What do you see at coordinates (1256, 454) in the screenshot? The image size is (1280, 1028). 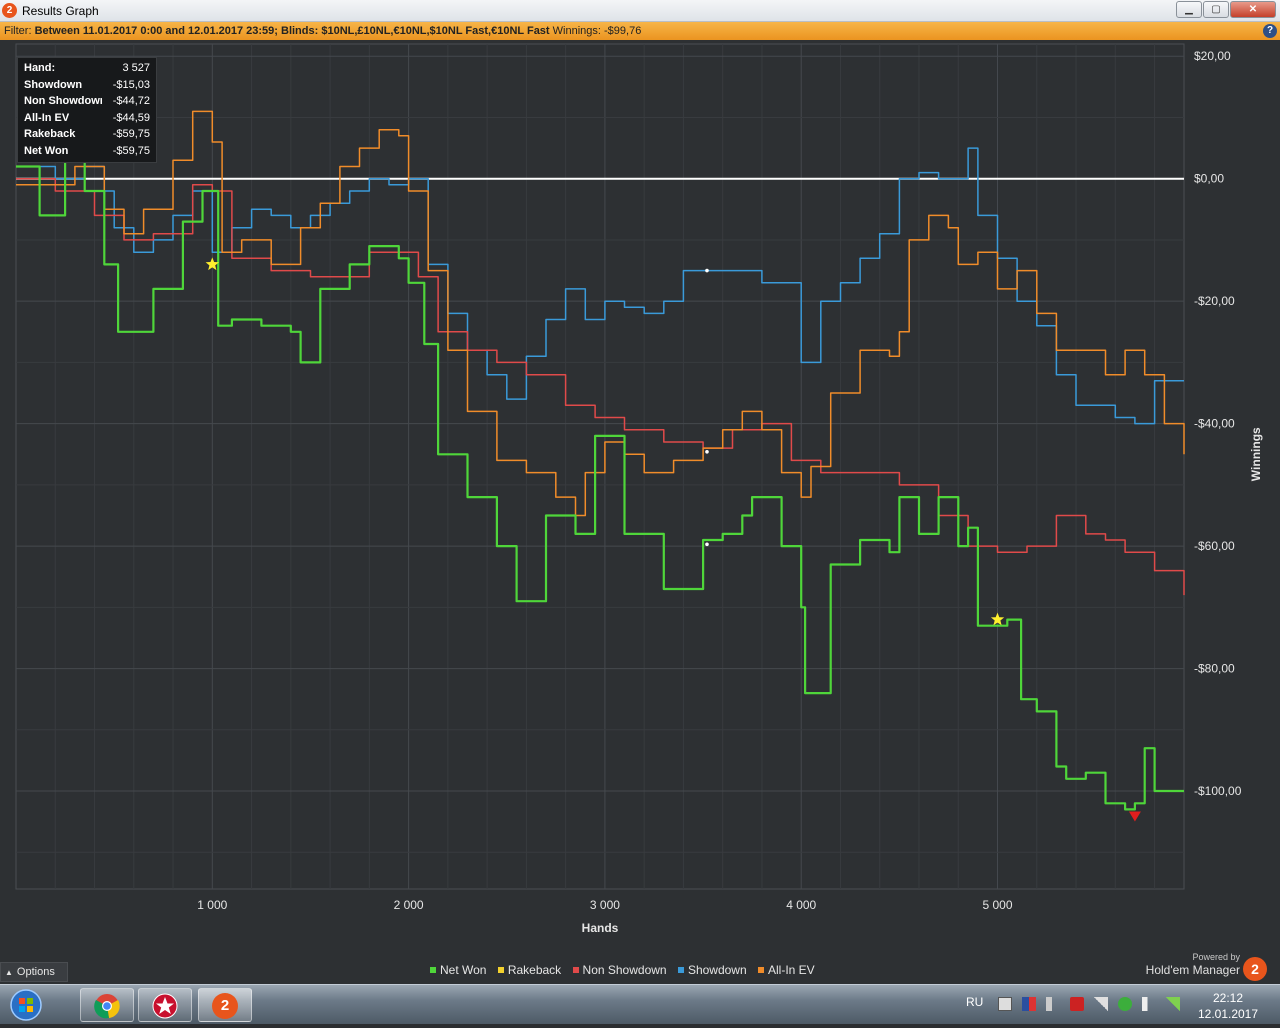 I see `y-axis-label: Winnings` at bounding box center [1256, 454].